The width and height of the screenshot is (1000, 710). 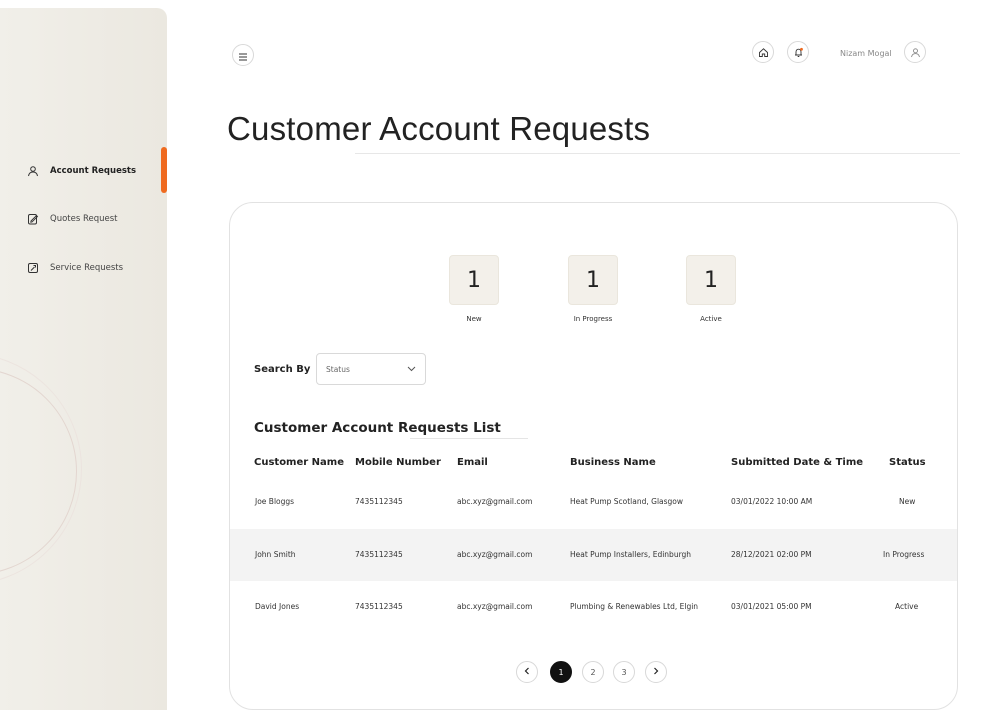 What do you see at coordinates (907, 501) in the screenshot?
I see `cell-status: New` at bounding box center [907, 501].